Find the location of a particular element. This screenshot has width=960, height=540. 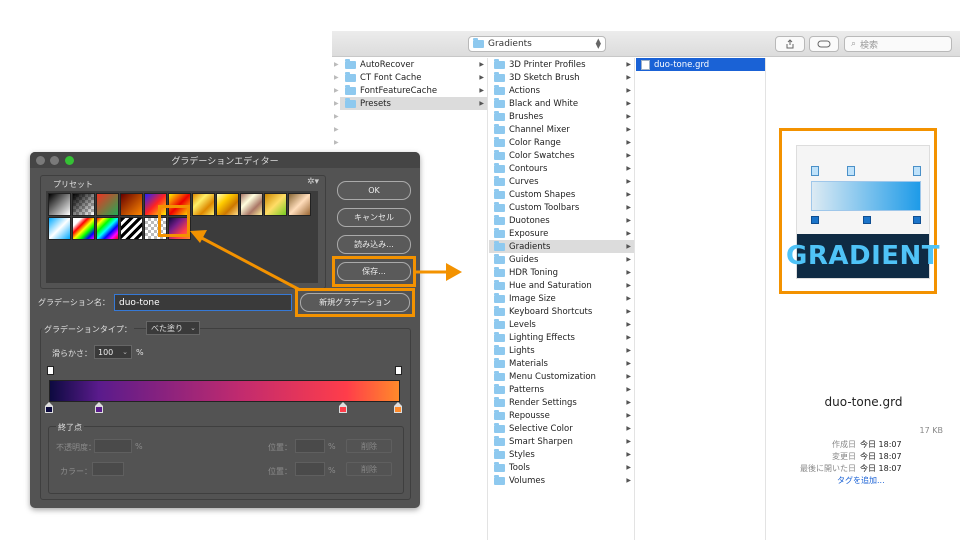

finder-row: 3D Printer Profiles ▶ is located at coordinates (561, 64).